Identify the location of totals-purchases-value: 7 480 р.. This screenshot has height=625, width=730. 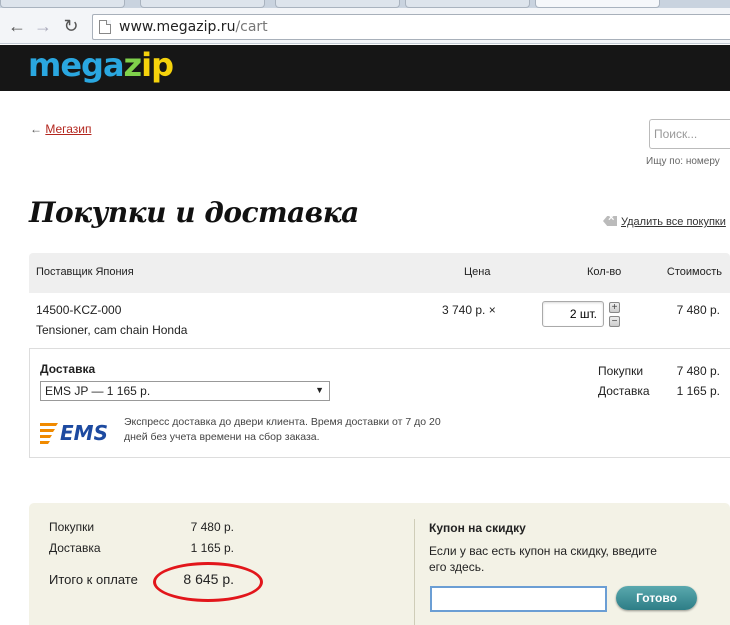
(212, 527).